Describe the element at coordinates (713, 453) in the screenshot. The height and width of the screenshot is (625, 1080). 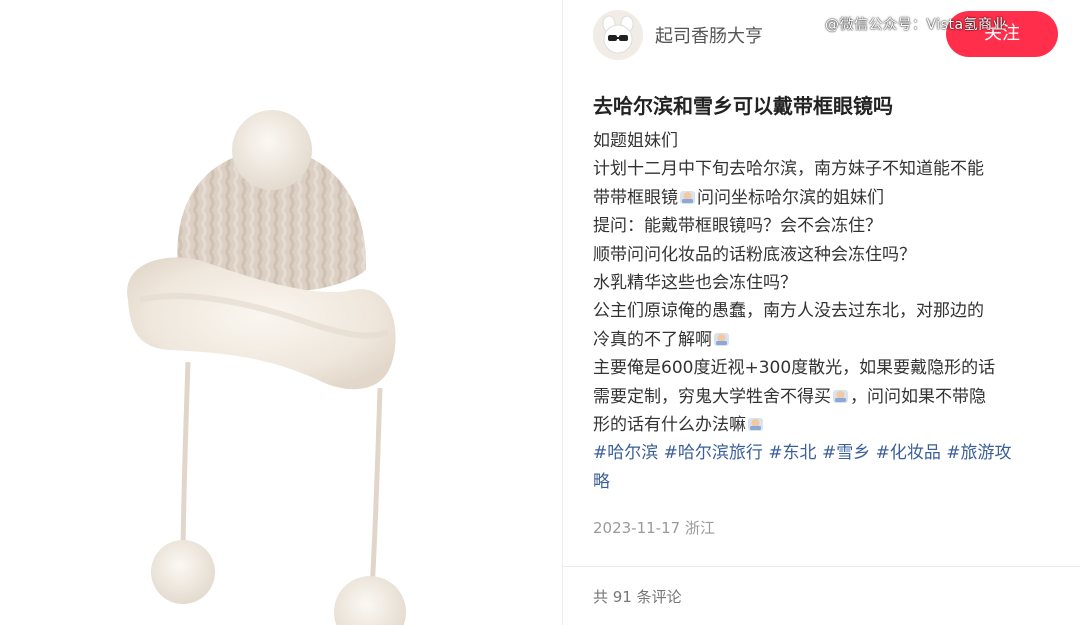
I see `hashtag-link: #哈尔滨旅行` at that location.